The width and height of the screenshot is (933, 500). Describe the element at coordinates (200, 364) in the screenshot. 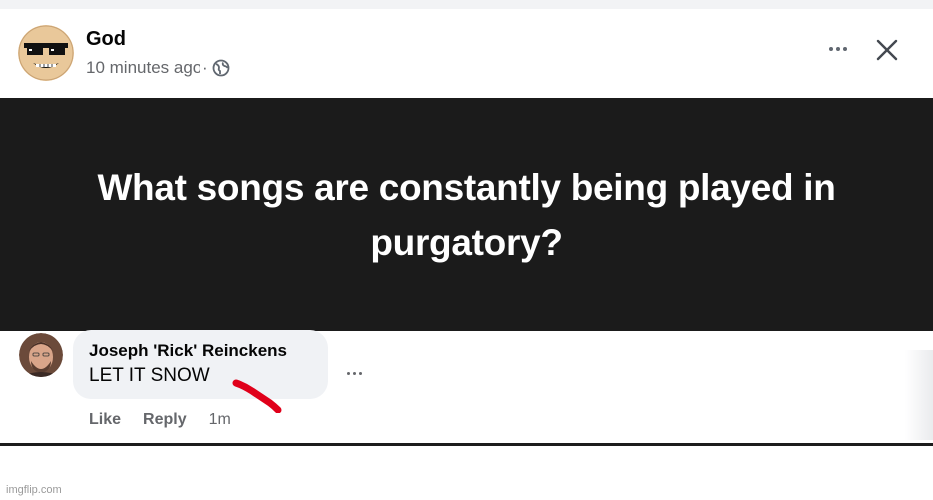

I see `comment-bubble: Joseph 'Rick' Reinckens LET IT SNOW` at that location.